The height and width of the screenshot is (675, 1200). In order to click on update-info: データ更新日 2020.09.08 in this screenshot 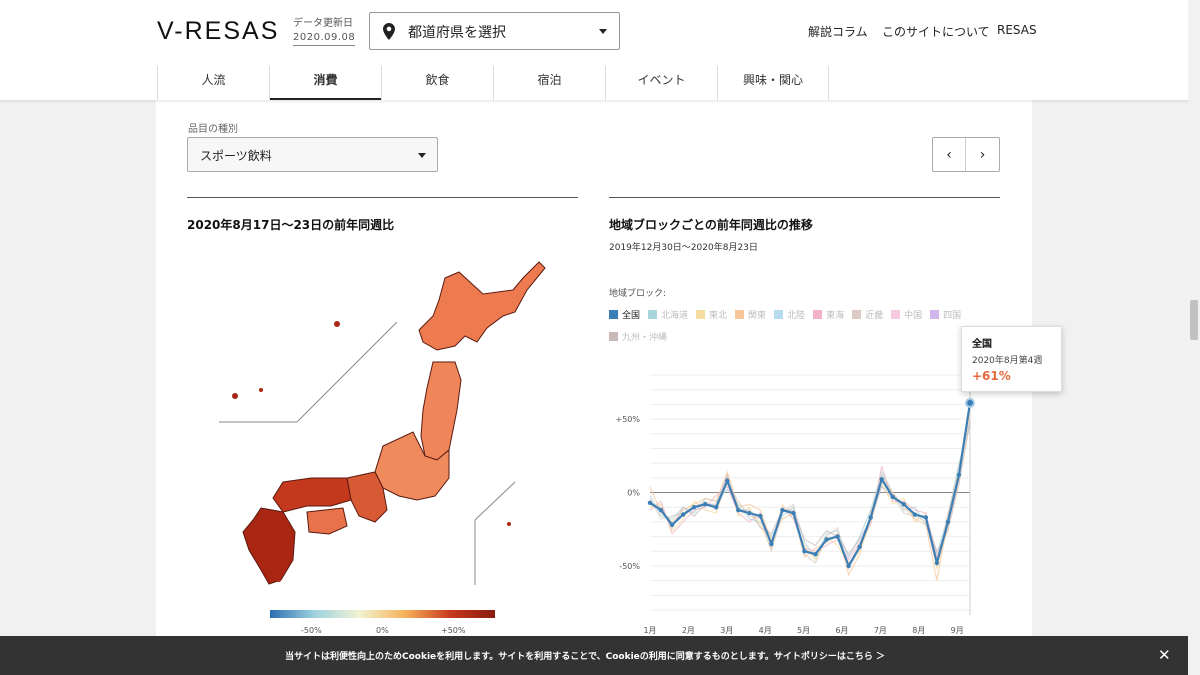, I will do `click(324, 31)`.